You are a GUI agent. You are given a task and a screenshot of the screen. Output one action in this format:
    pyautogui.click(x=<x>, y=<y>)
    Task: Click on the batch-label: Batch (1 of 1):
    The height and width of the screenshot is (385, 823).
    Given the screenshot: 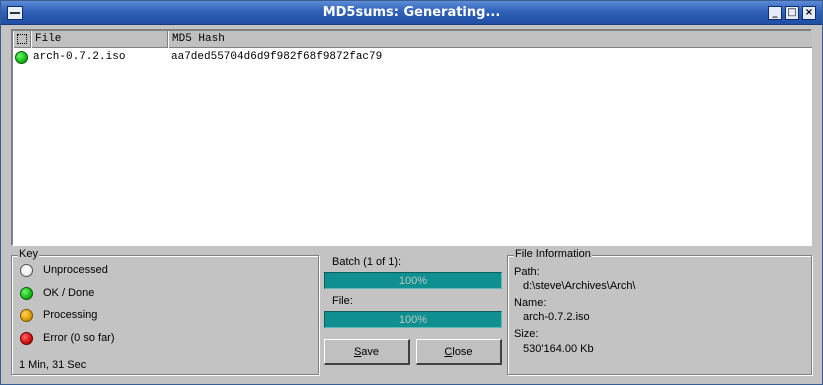 What is the action you would take?
    pyautogui.click(x=367, y=262)
    